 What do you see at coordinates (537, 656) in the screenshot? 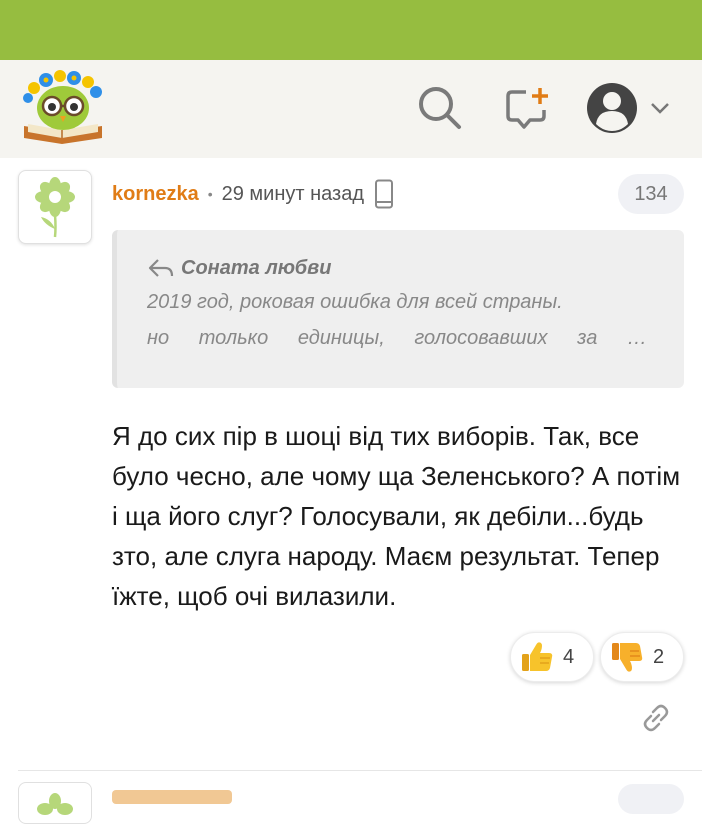
I see `thumbs-up-icon` at bounding box center [537, 656].